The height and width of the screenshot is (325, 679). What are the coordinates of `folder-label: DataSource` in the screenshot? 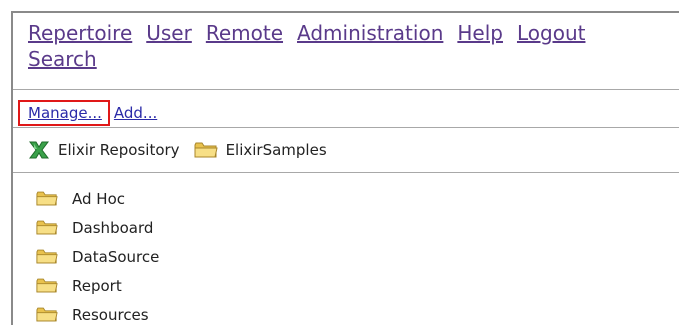 It's located at (116, 256).